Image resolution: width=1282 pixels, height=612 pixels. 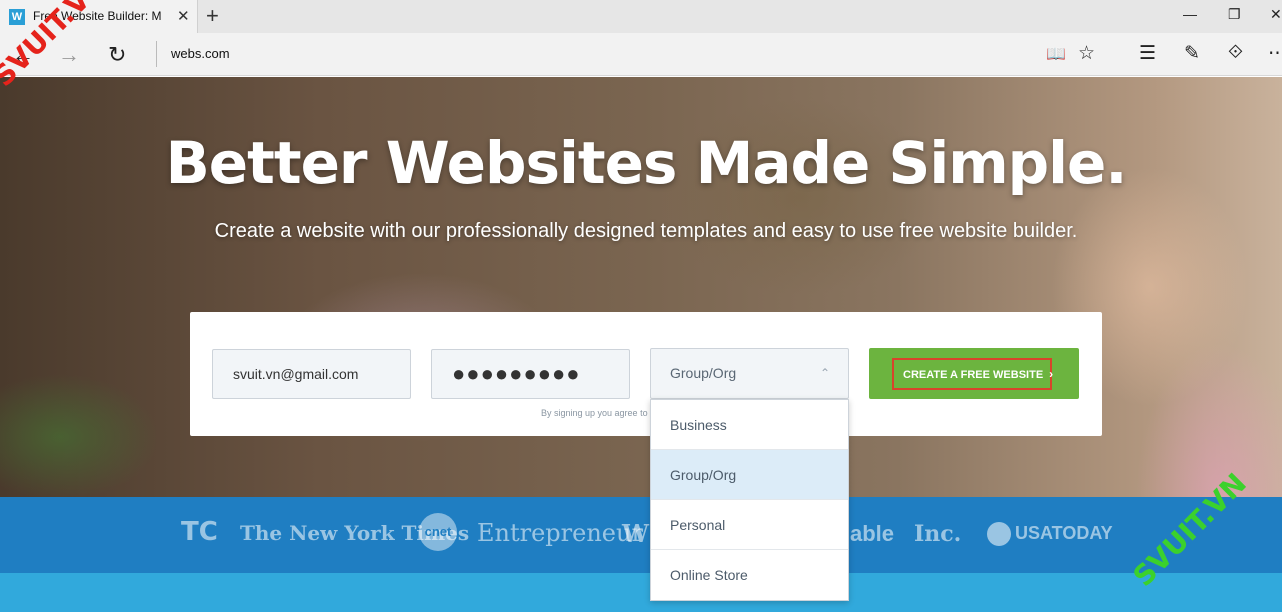 What do you see at coordinates (311, 374) in the screenshot?
I see `email-field: svuit.vn@gmail.com` at bounding box center [311, 374].